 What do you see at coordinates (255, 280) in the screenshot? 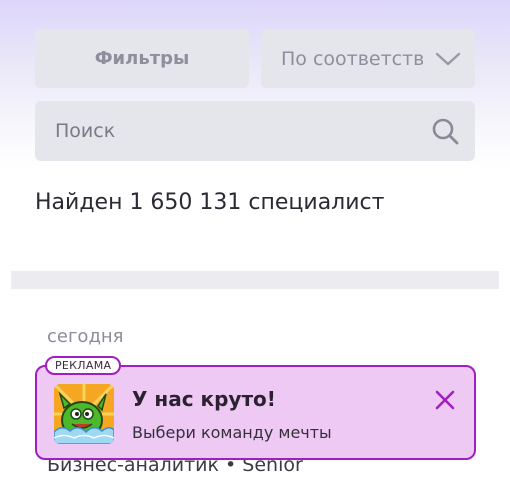
I see `section-divider` at bounding box center [255, 280].